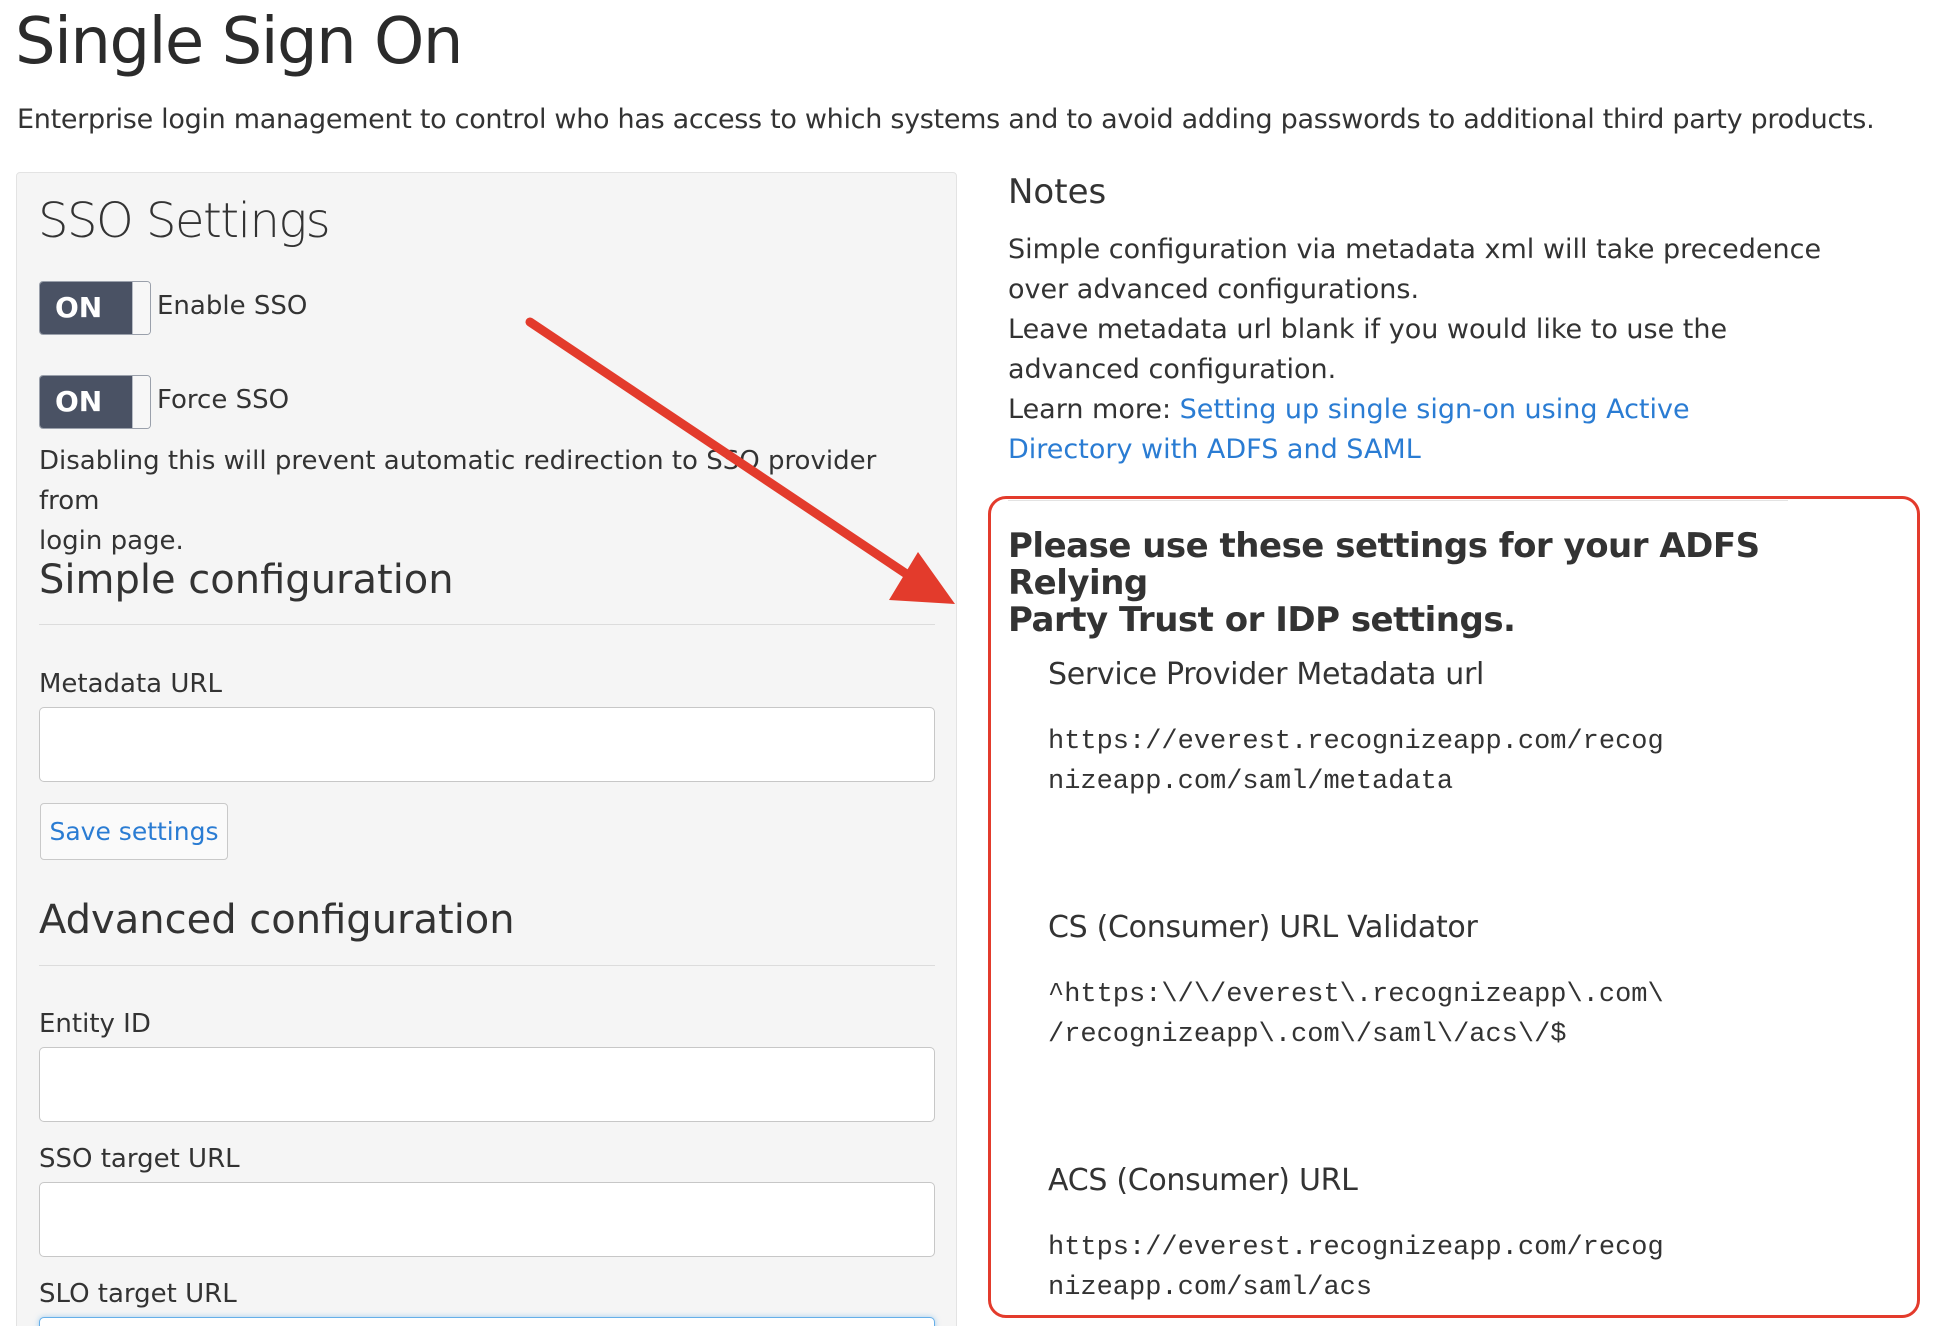 The image size is (1948, 1326). Describe the element at coordinates (1057, 192) in the screenshot. I see `notes-title: Notes` at that location.